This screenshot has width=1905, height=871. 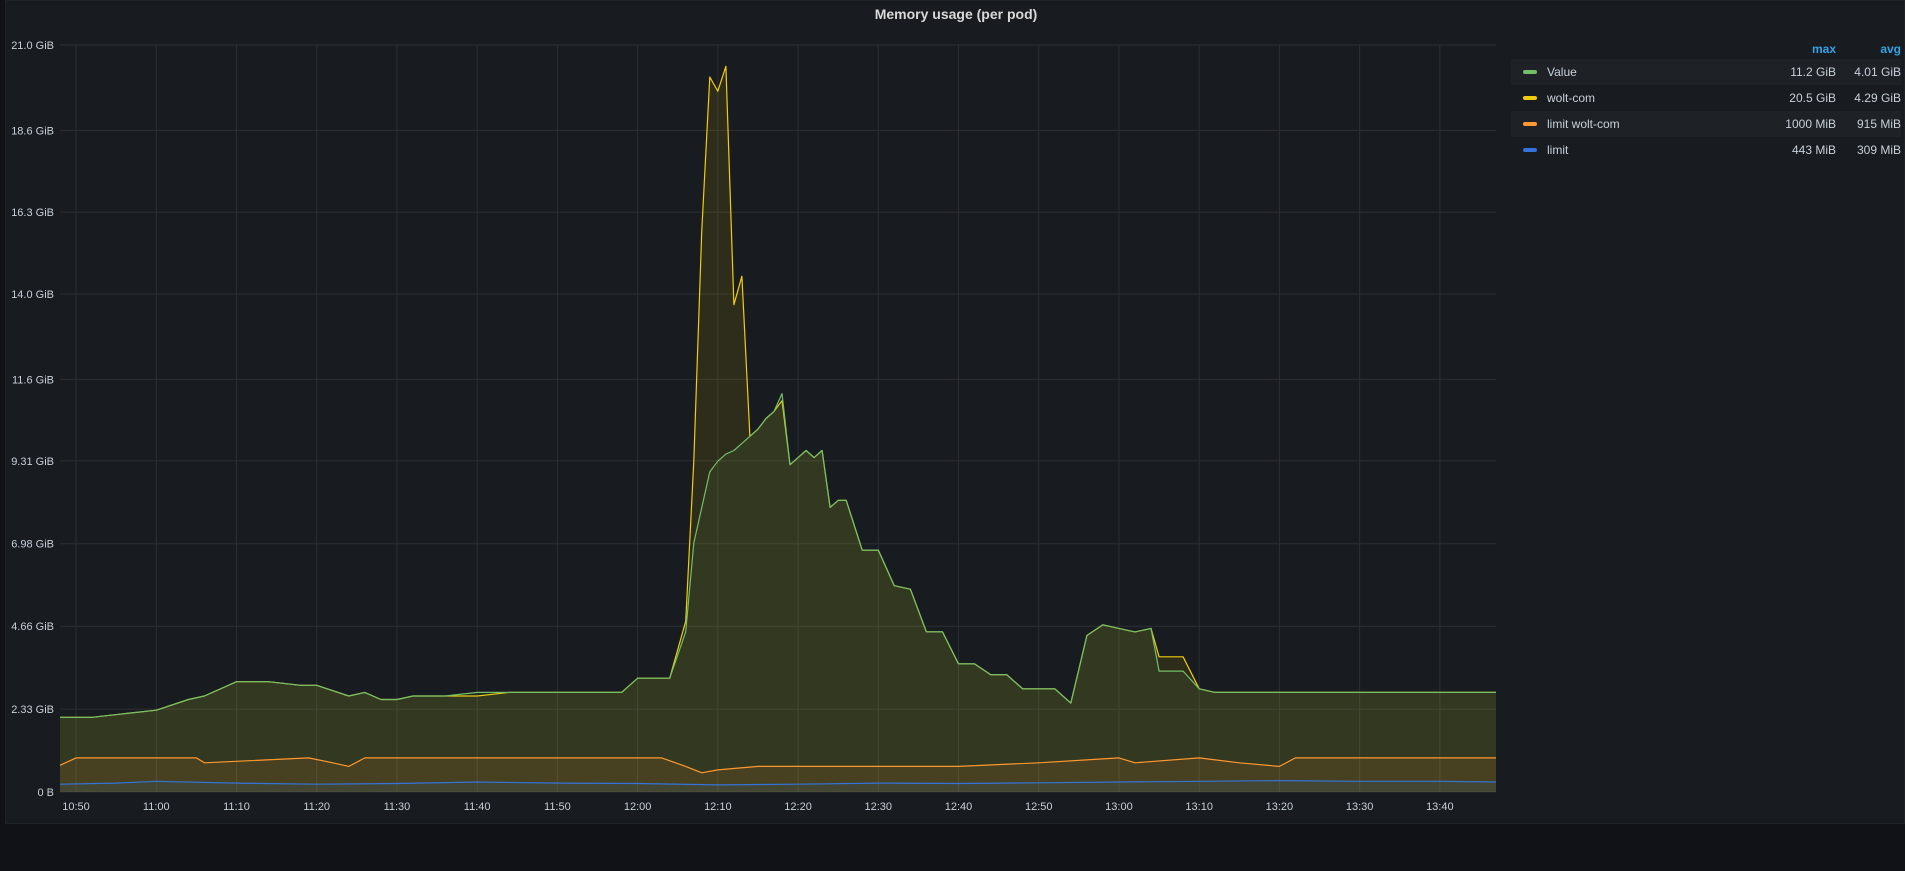 I want to click on x-tick-label: 11:20, so click(x=316, y=807).